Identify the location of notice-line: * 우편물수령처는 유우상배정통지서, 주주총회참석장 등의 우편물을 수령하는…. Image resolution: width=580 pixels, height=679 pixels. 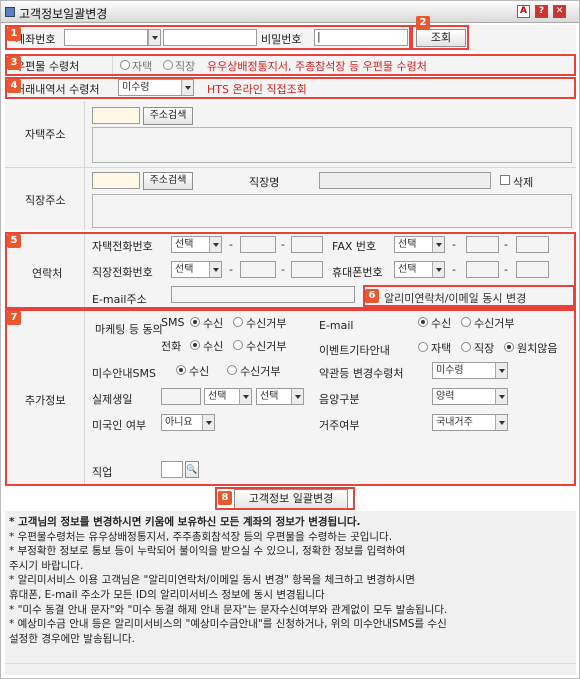
(201, 536).